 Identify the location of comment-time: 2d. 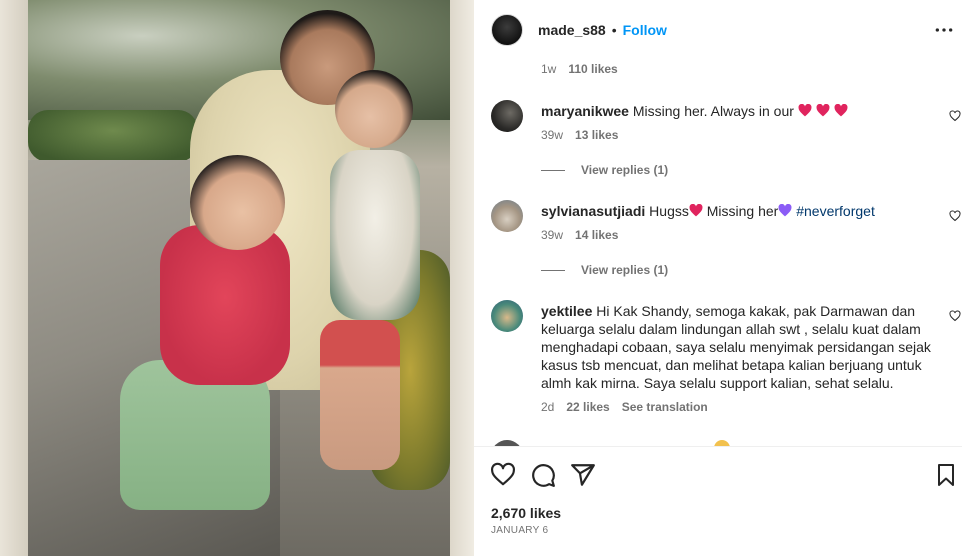
(548, 407).